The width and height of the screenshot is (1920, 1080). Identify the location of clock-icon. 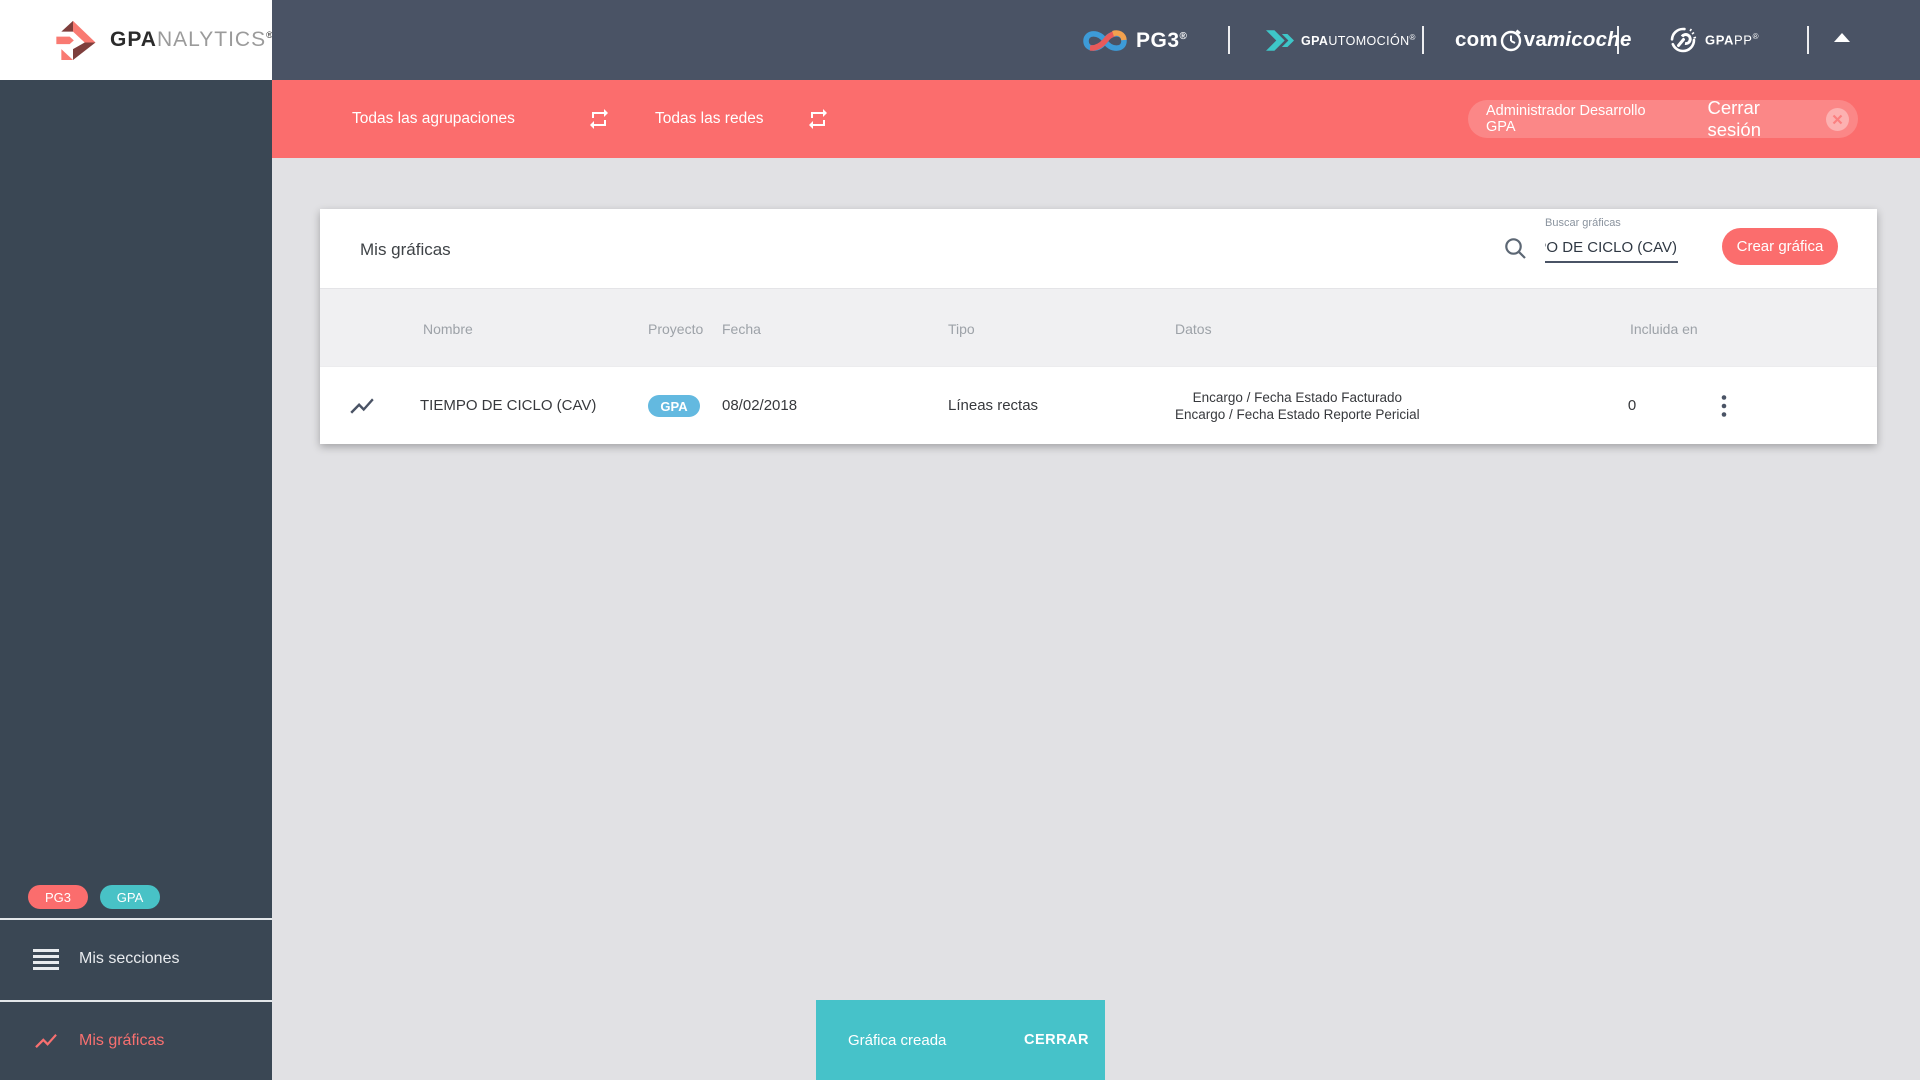
(1511, 40).